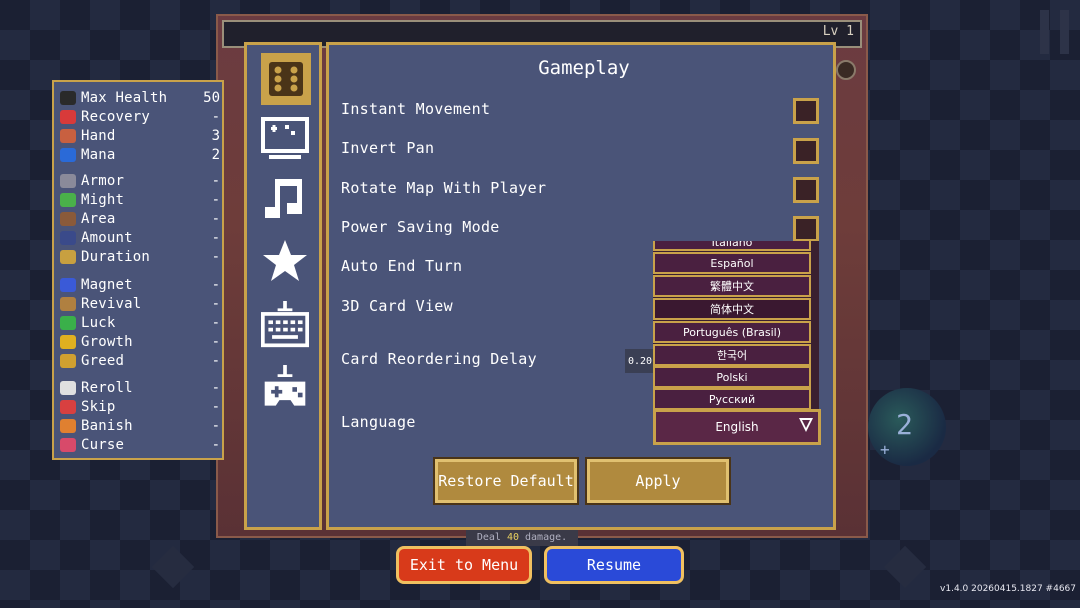  I want to click on amount-icon, so click(68, 237).